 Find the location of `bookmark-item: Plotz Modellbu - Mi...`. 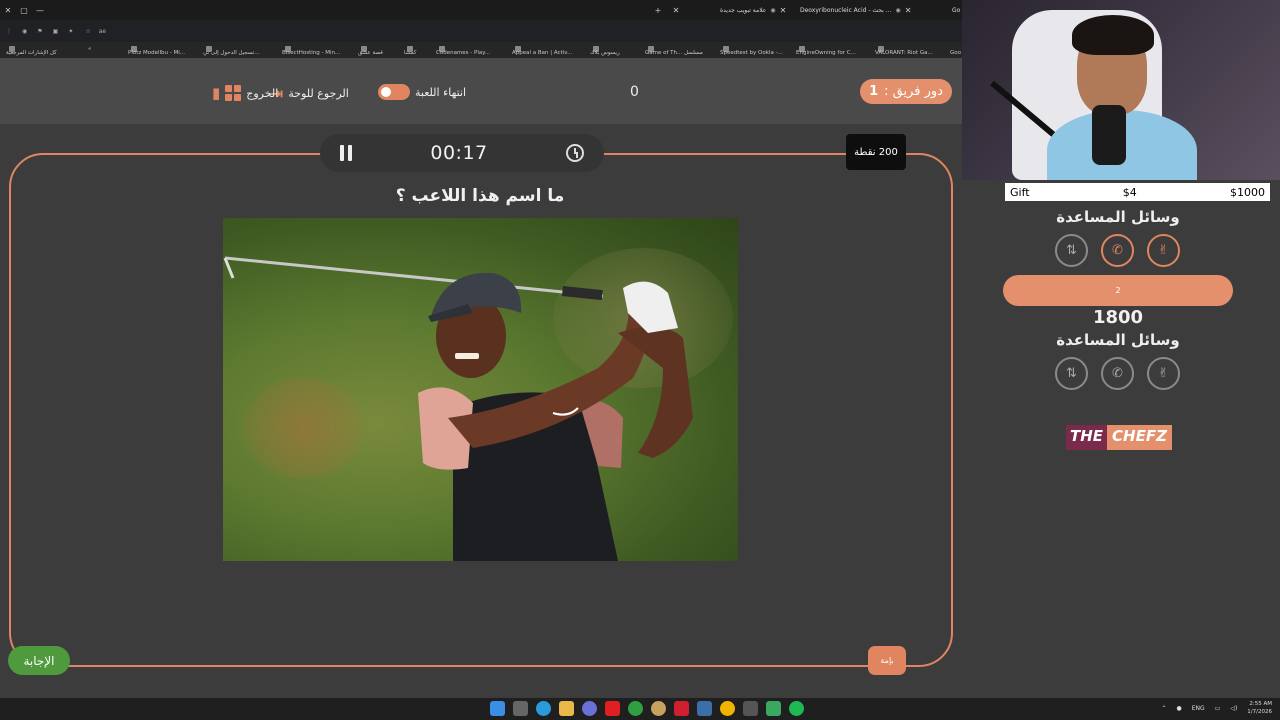

bookmark-item: Plotz Modellbu - Mi... is located at coordinates (156, 51).